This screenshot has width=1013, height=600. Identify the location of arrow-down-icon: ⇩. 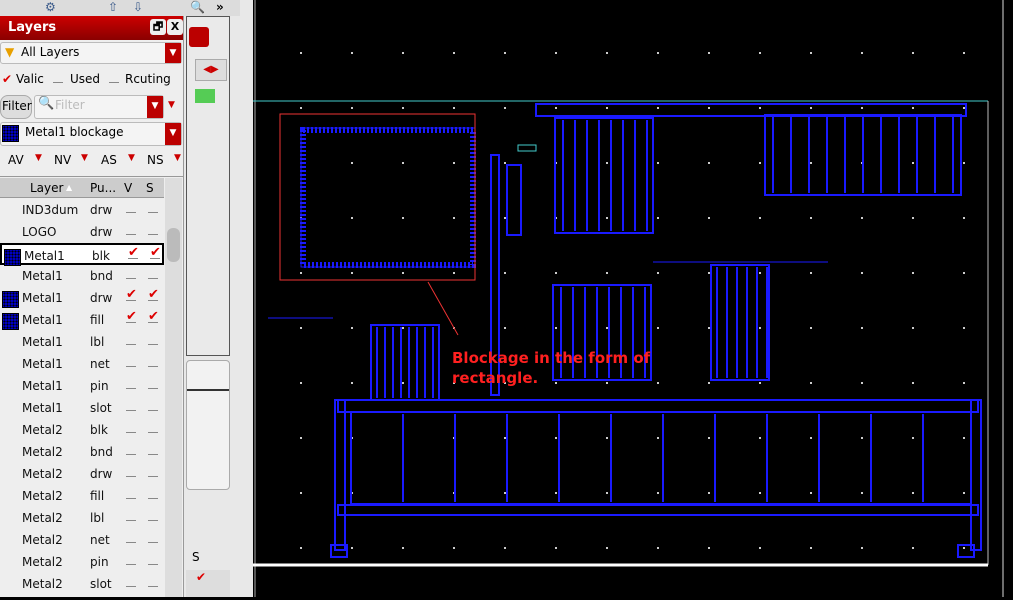
(138, 7).